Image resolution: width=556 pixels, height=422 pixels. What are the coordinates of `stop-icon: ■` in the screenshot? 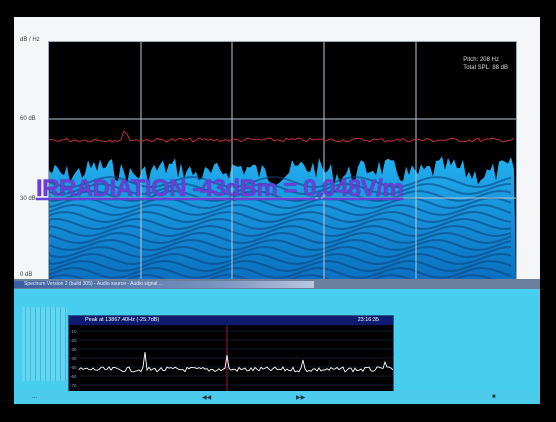 It's located at (494, 397).